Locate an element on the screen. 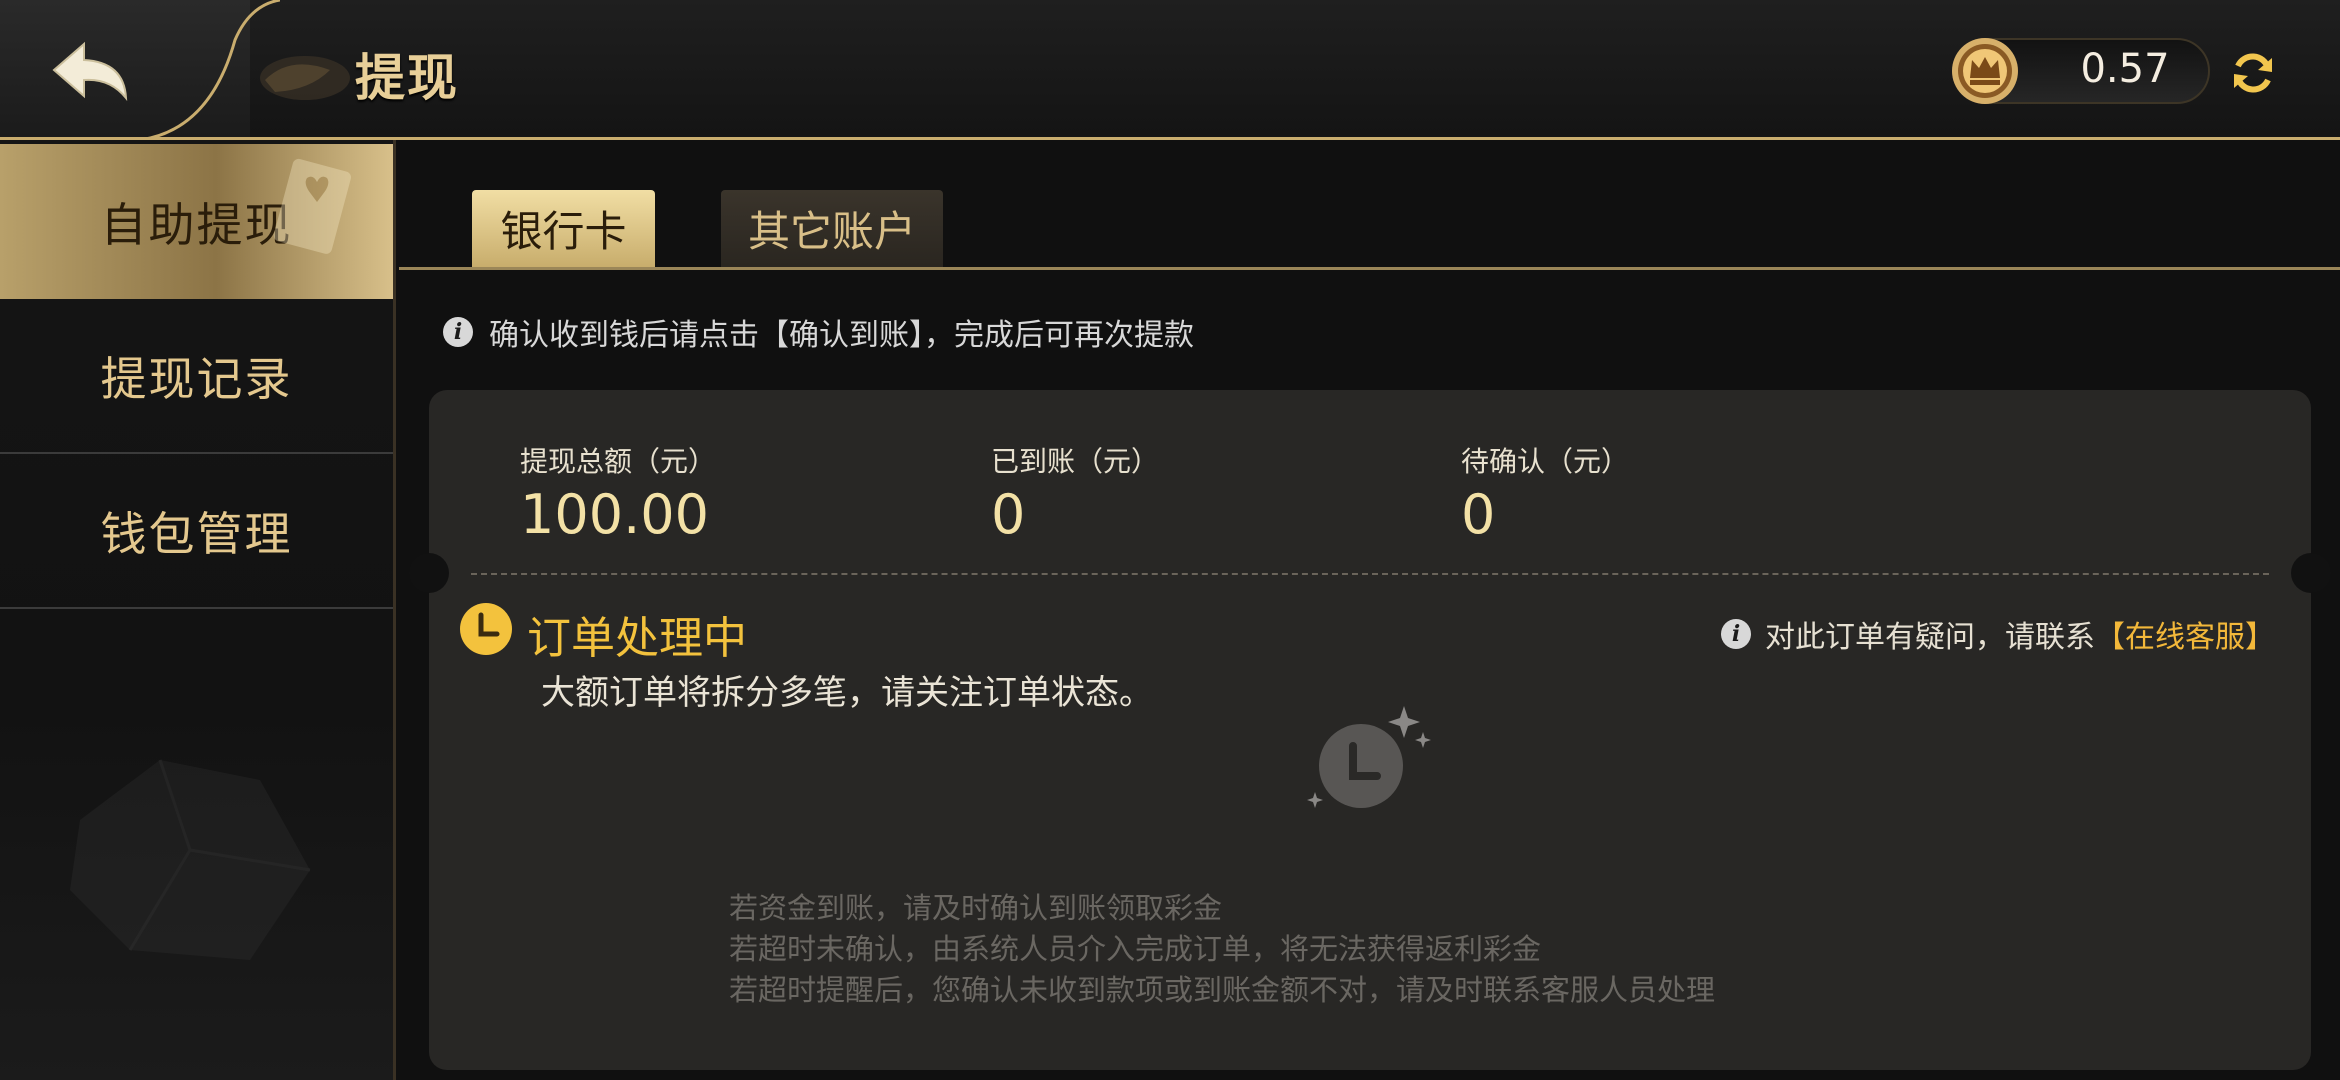  info-text: 确认收到钱后请点击【确认到账】，完成后可再次提款 is located at coordinates (841, 335).